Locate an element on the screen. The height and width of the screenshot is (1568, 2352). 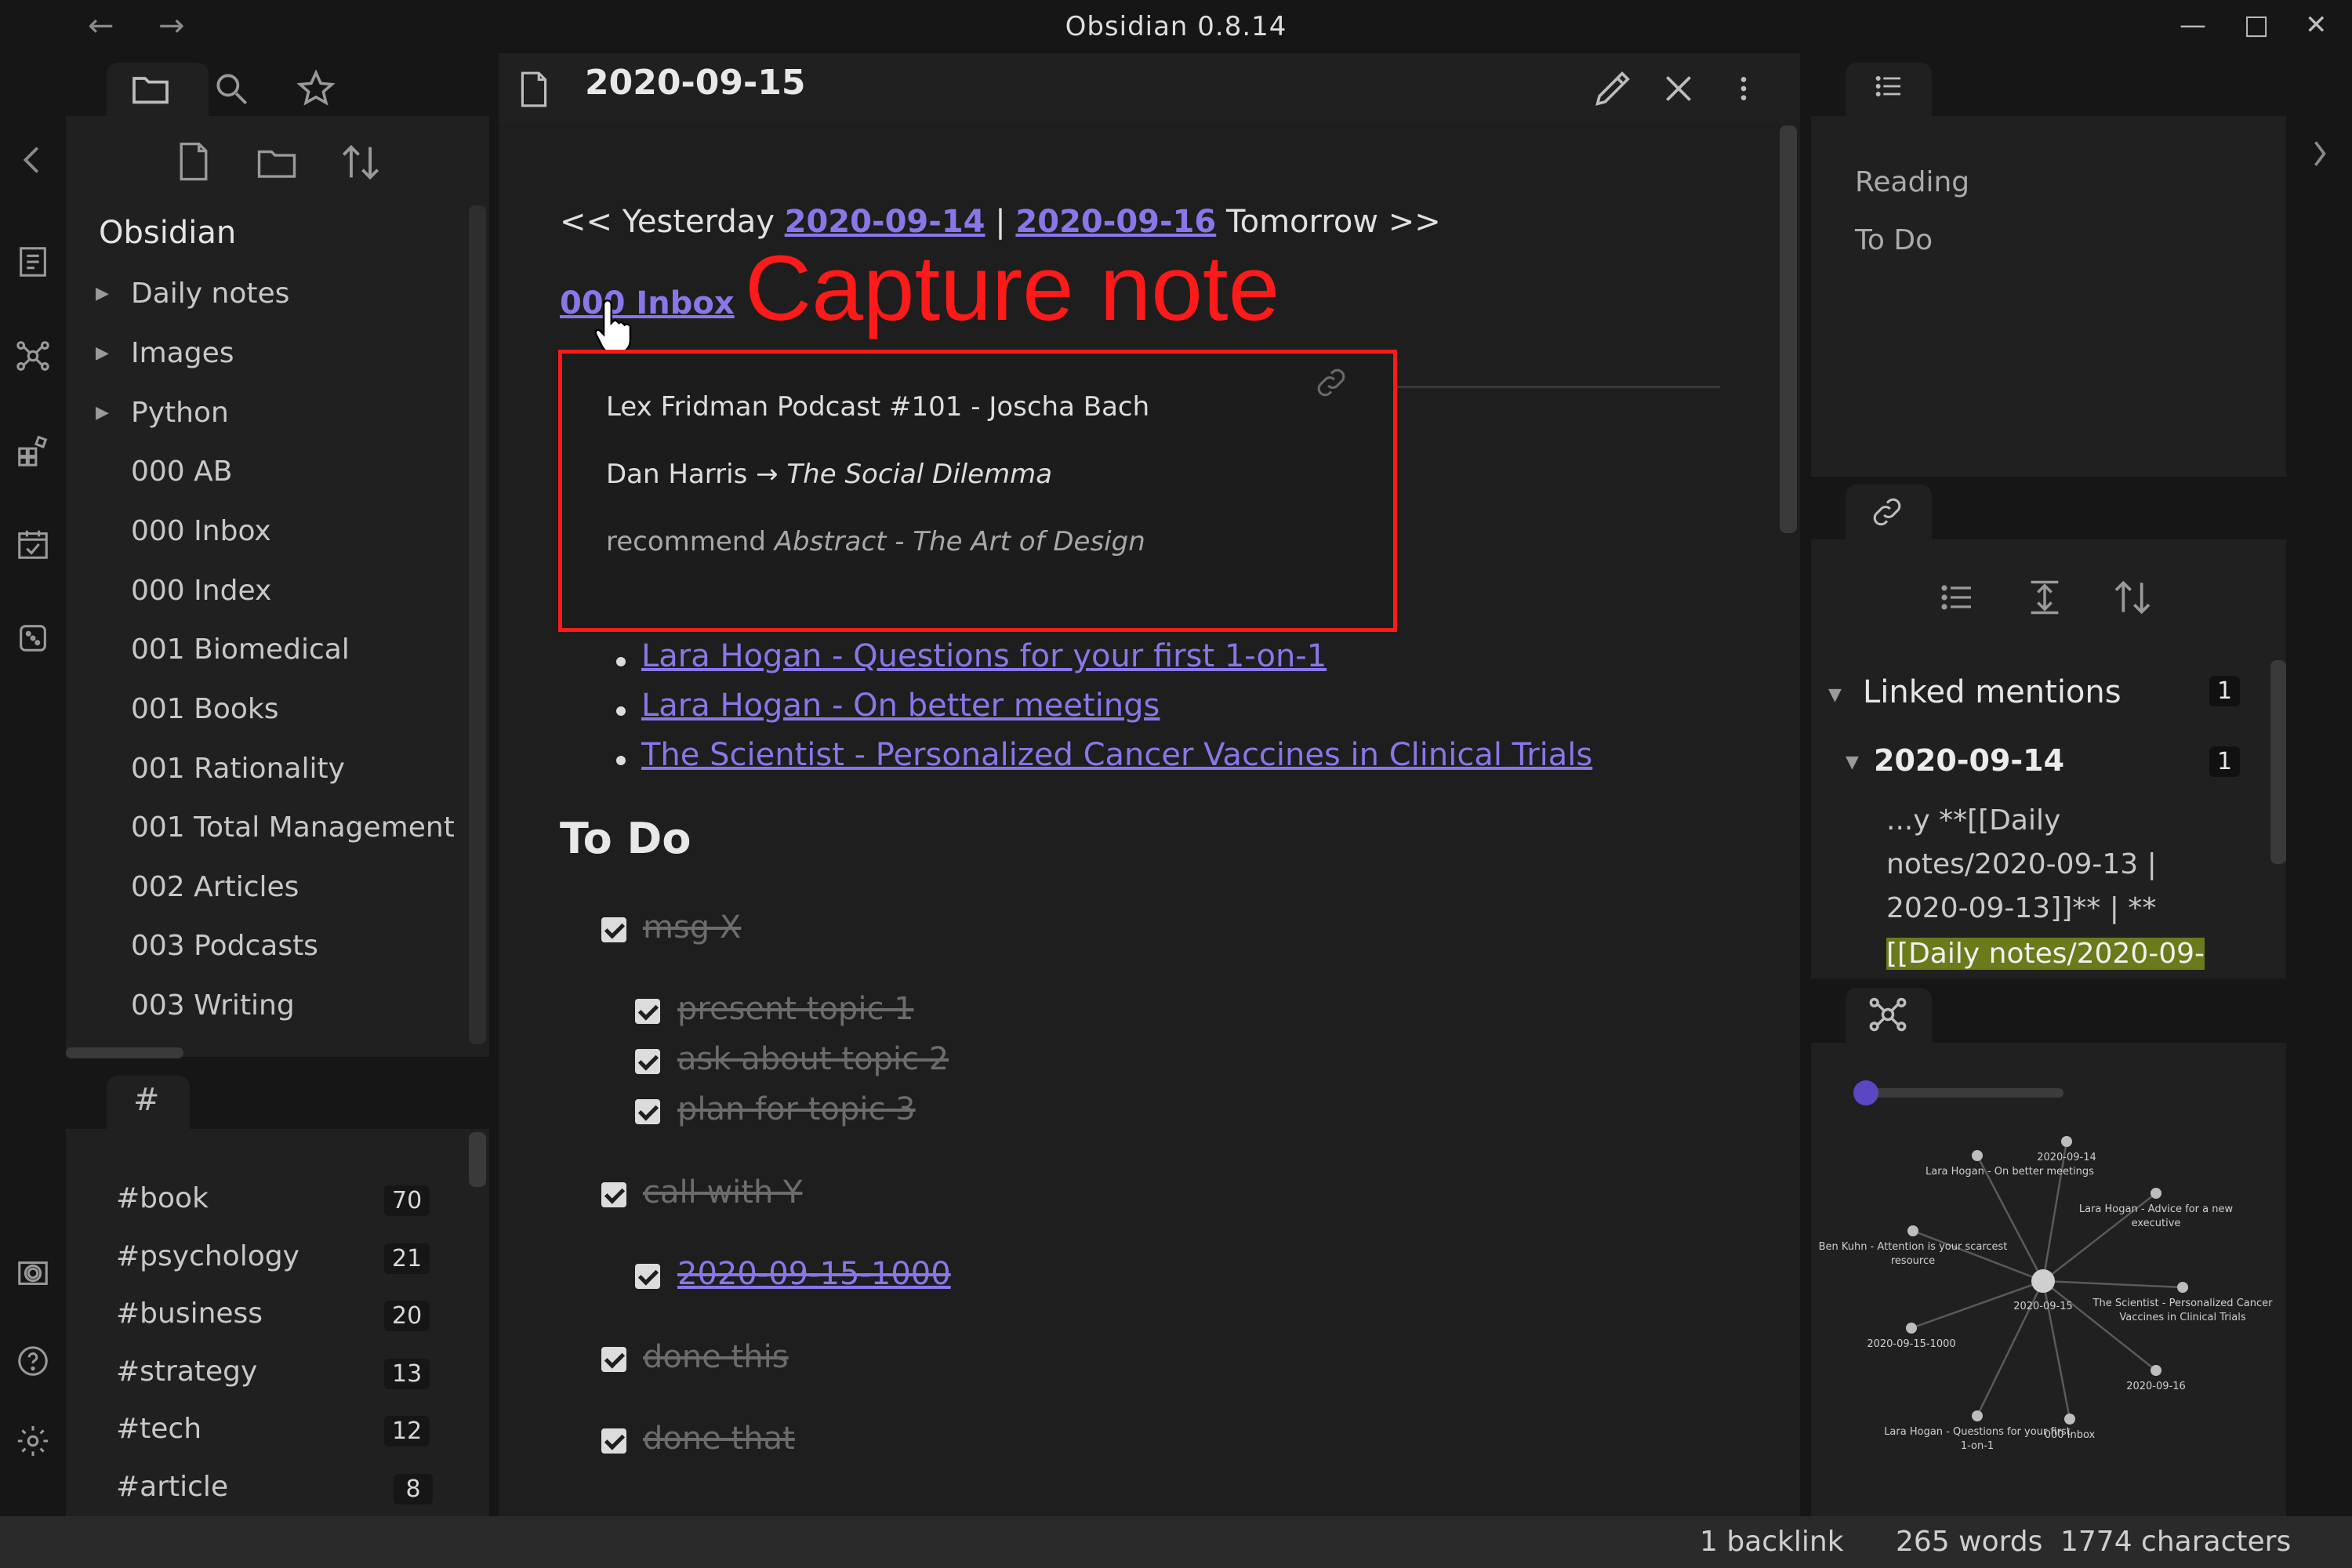
expand-context-icon is located at coordinates (2044, 597).